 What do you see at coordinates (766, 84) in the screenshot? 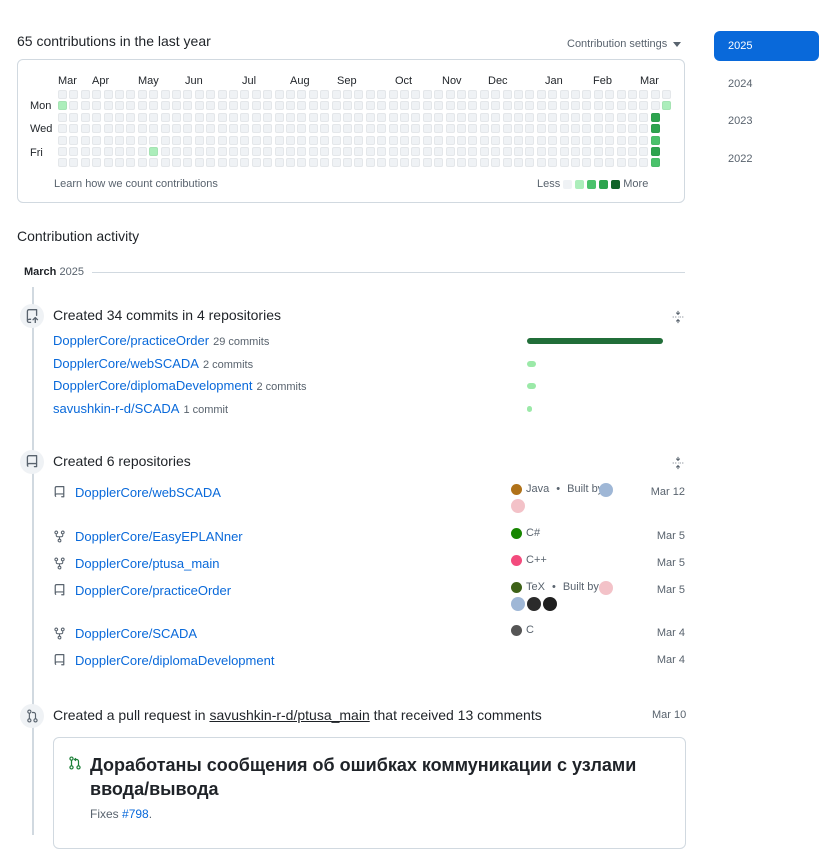
I see `year-2024-button: 2024` at bounding box center [766, 84].